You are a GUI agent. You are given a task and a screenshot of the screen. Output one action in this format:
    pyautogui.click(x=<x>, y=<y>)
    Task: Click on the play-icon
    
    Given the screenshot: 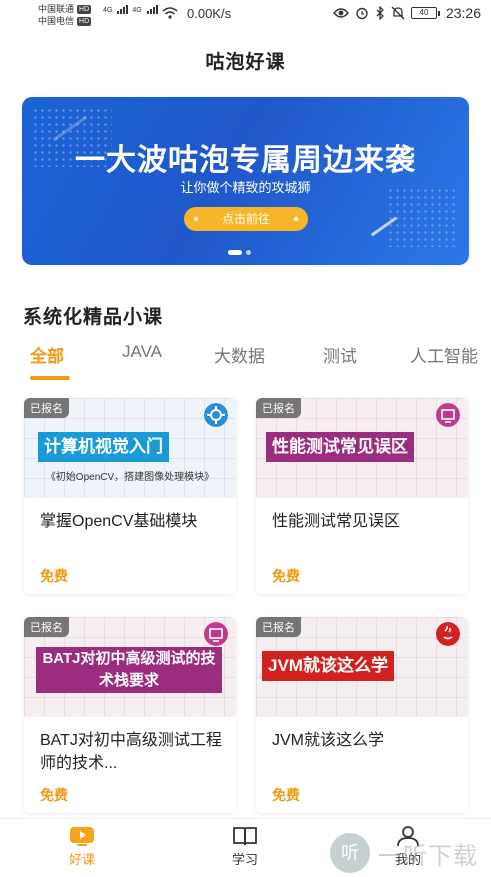 What is the action you would take?
    pyautogui.click(x=82, y=836)
    